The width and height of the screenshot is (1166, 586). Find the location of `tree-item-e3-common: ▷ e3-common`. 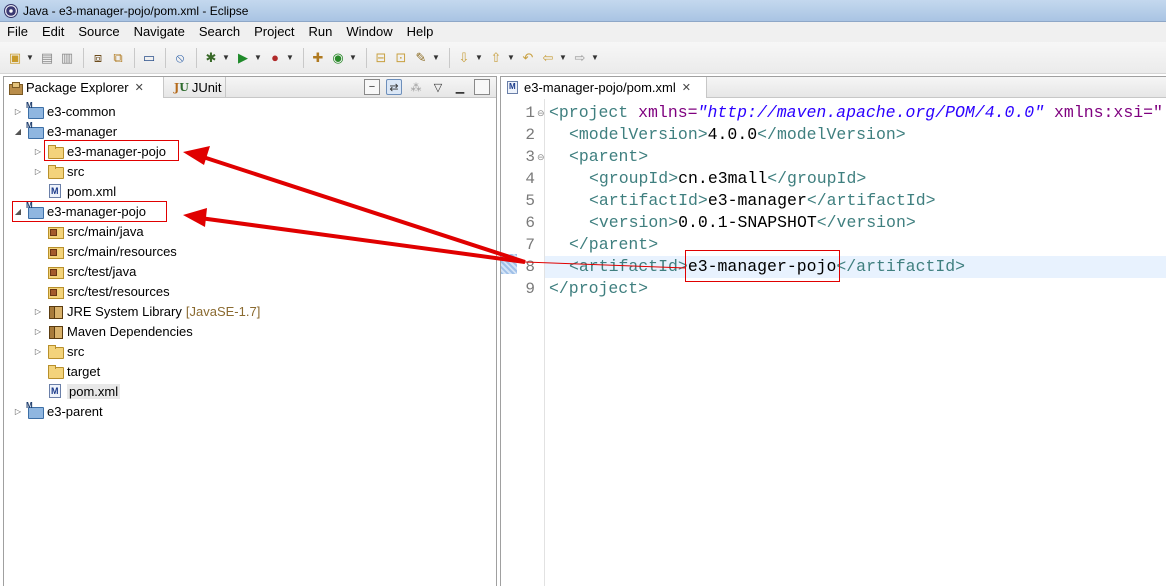

tree-item-e3-common: ▷ e3-common is located at coordinates (64, 111).